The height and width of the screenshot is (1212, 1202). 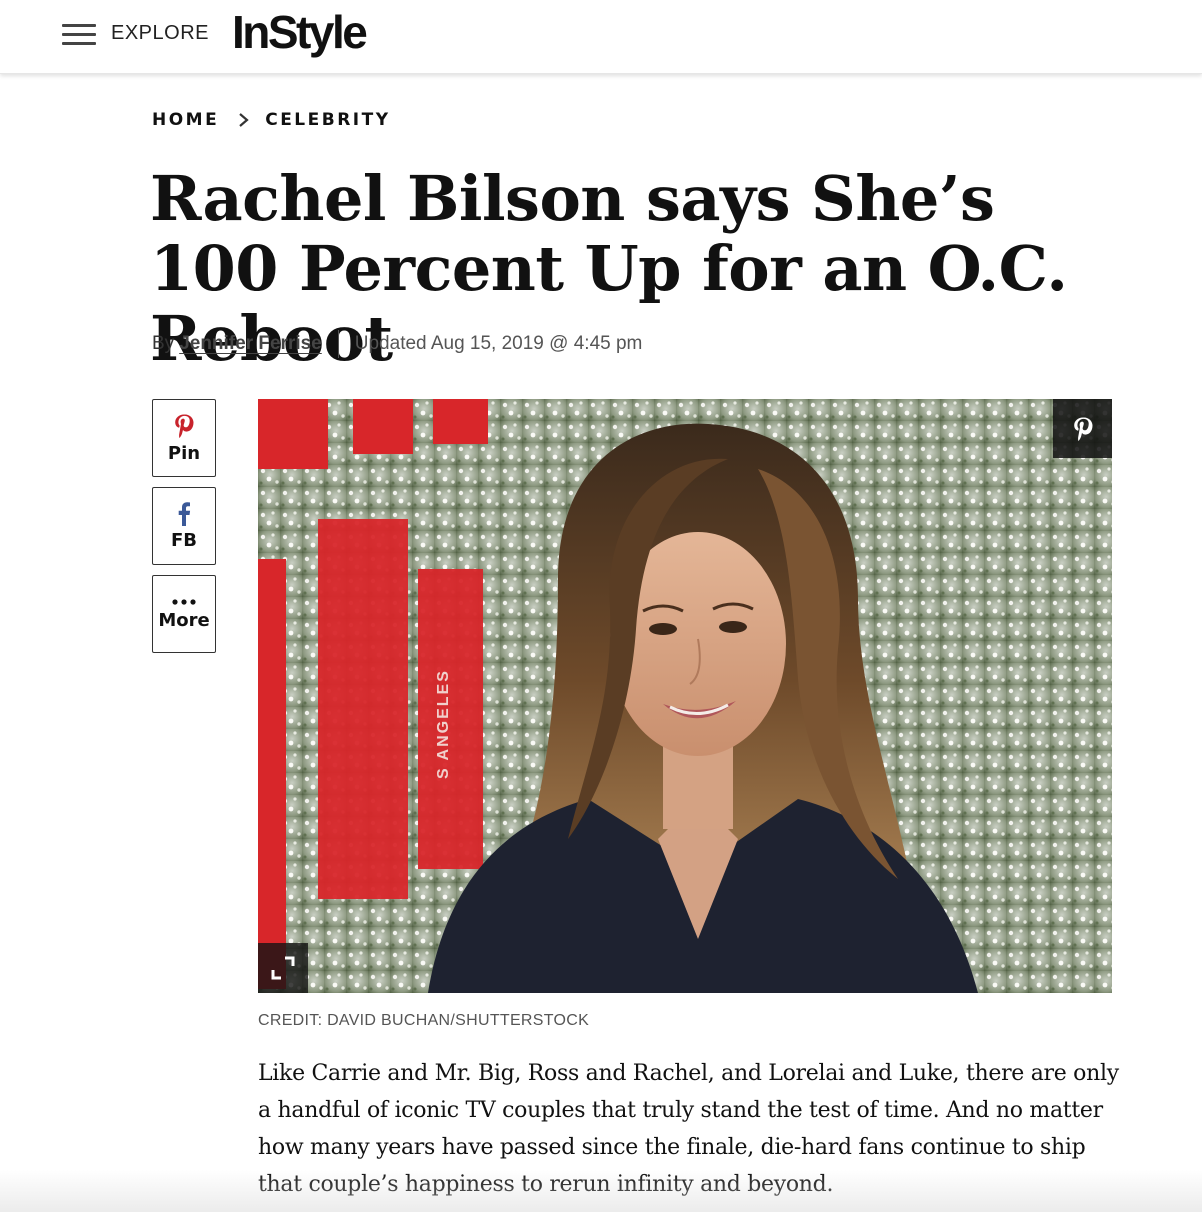 I want to click on facebook-icon, so click(x=184, y=513).